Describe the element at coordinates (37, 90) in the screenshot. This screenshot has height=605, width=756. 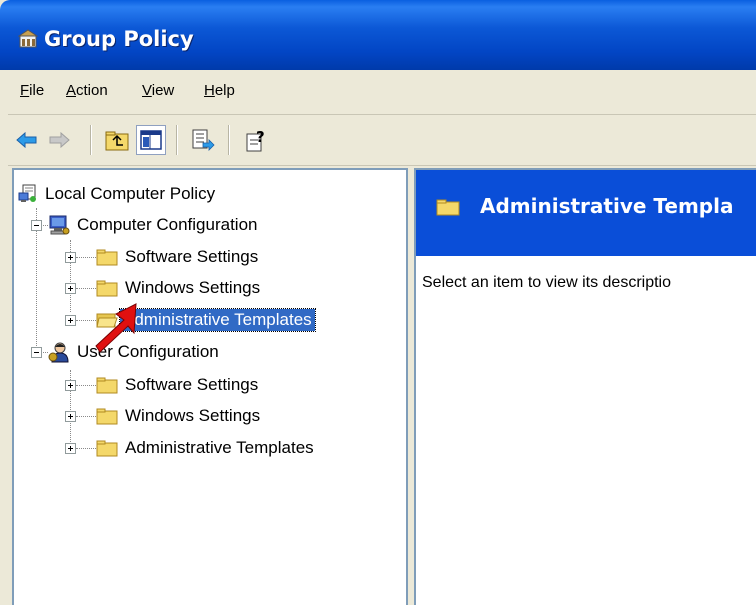
I see `menu-file-rest: ile` at that location.